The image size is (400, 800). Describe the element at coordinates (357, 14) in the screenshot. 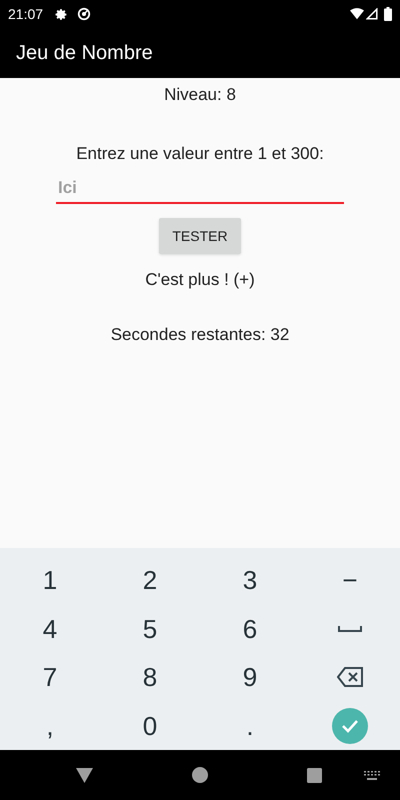

I see `wifi-icon` at that location.